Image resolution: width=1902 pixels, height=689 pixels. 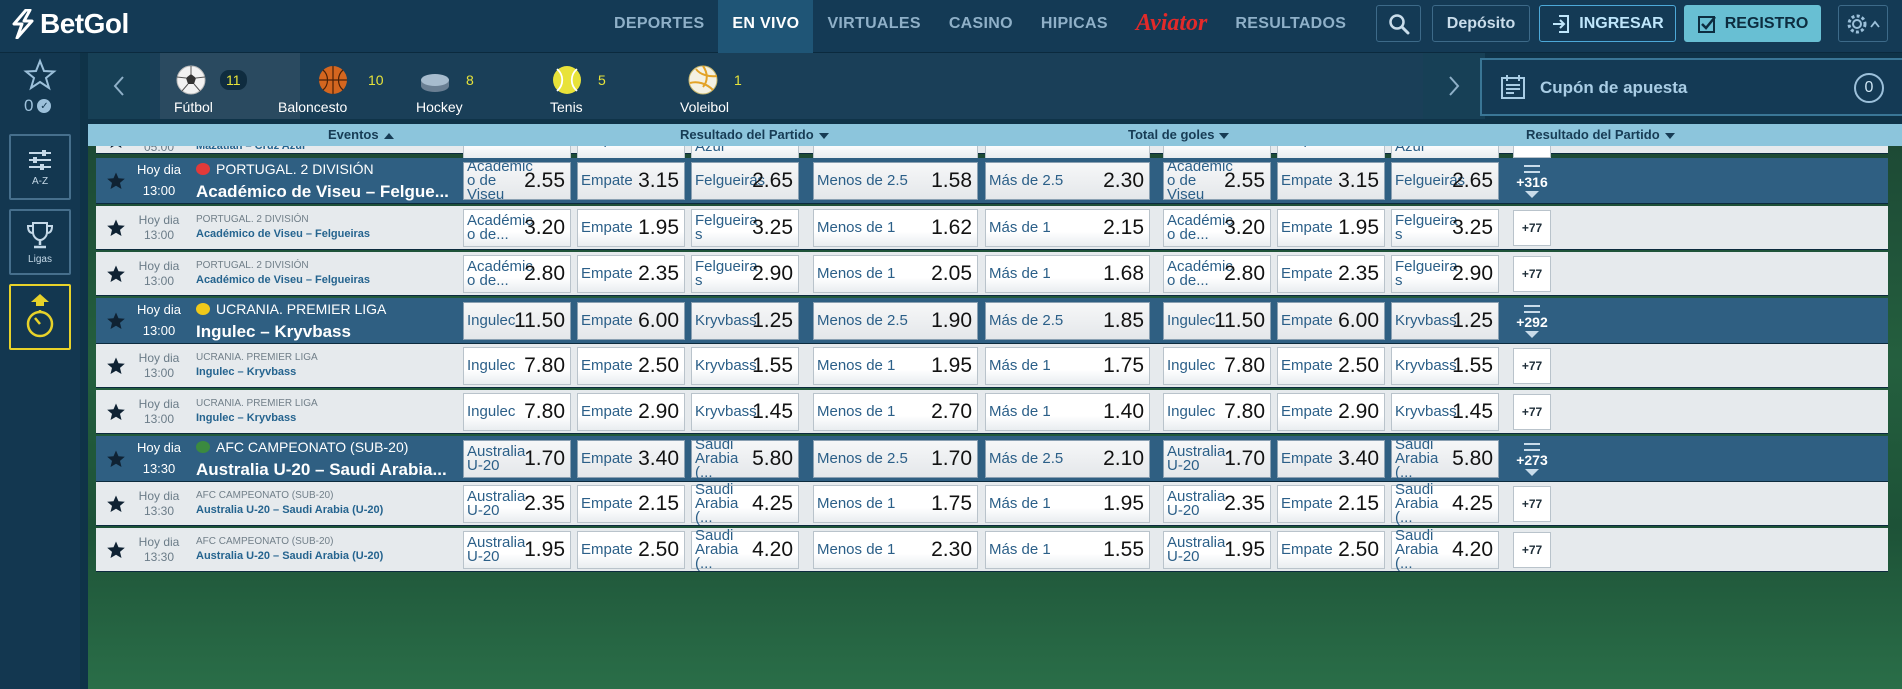 What do you see at coordinates (1532, 321) in the screenshot?
I see `more-markets-button: +292` at bounding box center [1532, 321].